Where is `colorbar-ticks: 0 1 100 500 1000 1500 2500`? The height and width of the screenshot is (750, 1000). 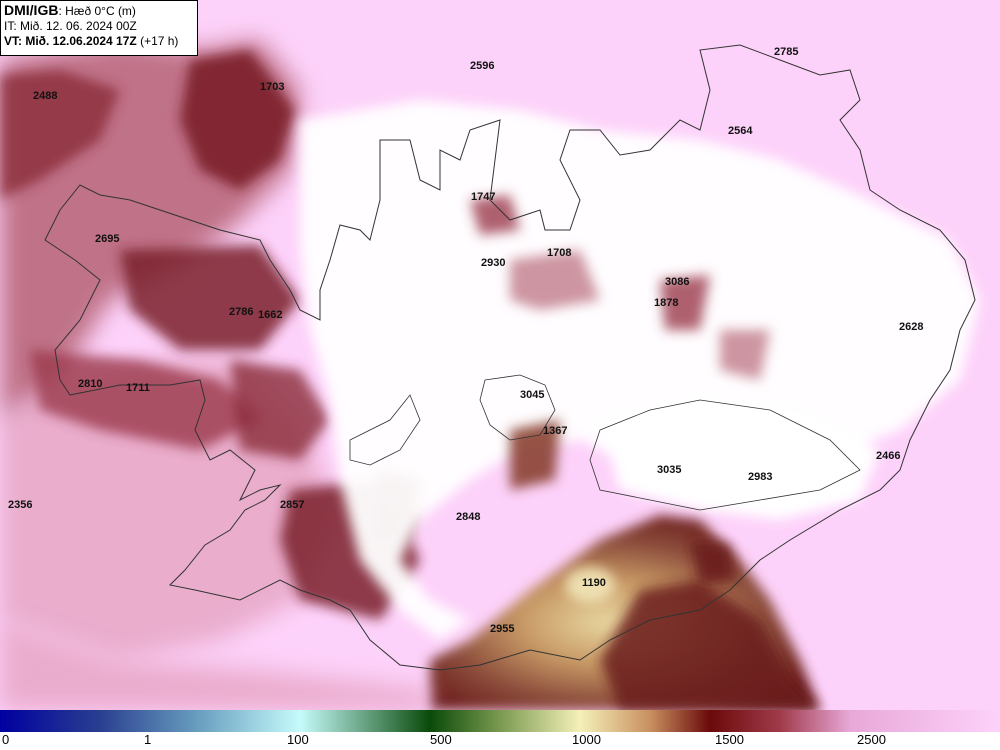 colorbar-ticks: 0 1 100 500 1000 1500 2500 is located at coordinates (500, 741).